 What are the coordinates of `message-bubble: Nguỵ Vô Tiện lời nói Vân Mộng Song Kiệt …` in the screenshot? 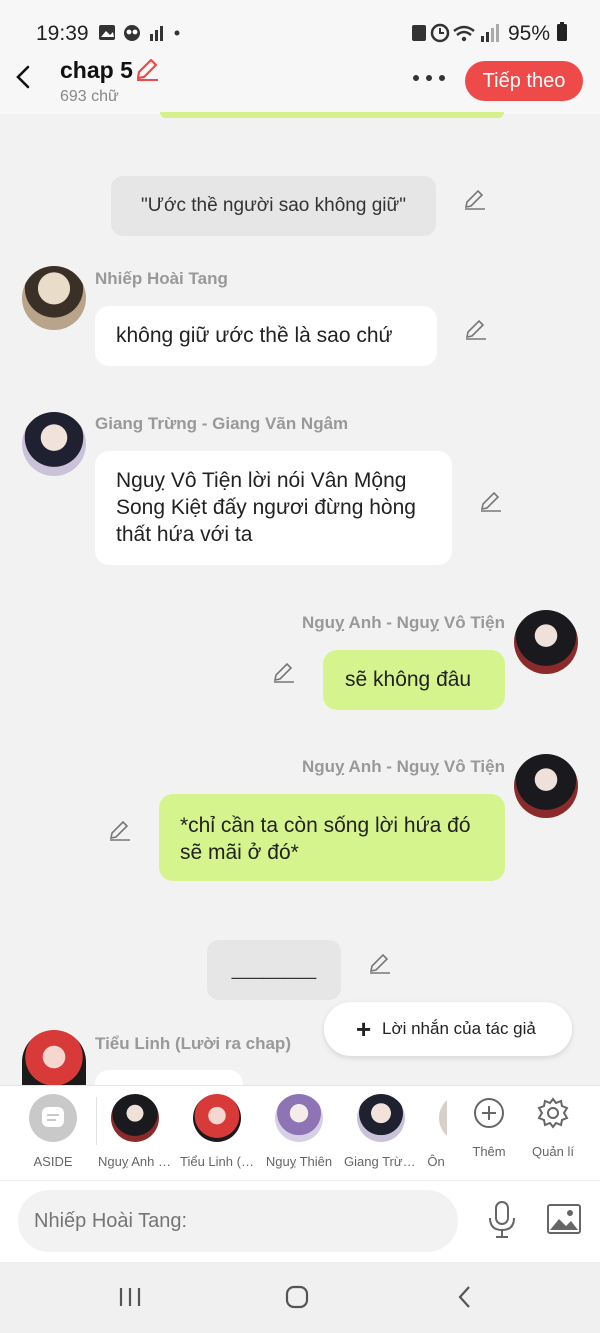 It's located at (273, 508).